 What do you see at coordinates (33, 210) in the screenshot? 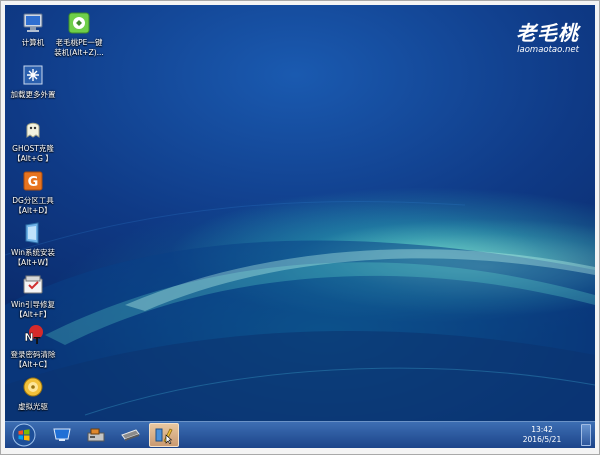
I see `desktop-icon-label: 【Alt+D】` at bounding box center [33, 210].